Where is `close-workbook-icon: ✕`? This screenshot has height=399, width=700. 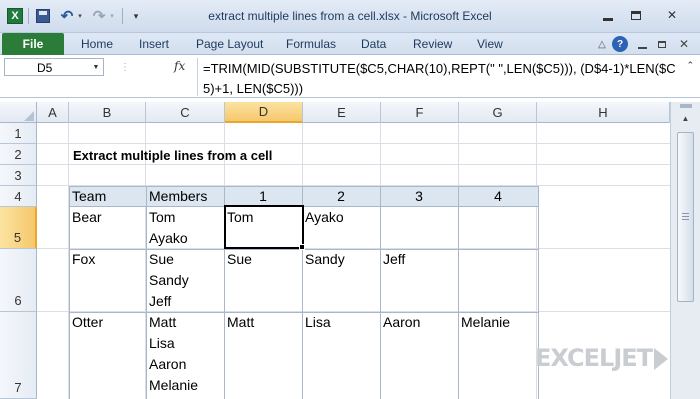 close-workbook-icon: ✕ is located at coordinates (684, 44).